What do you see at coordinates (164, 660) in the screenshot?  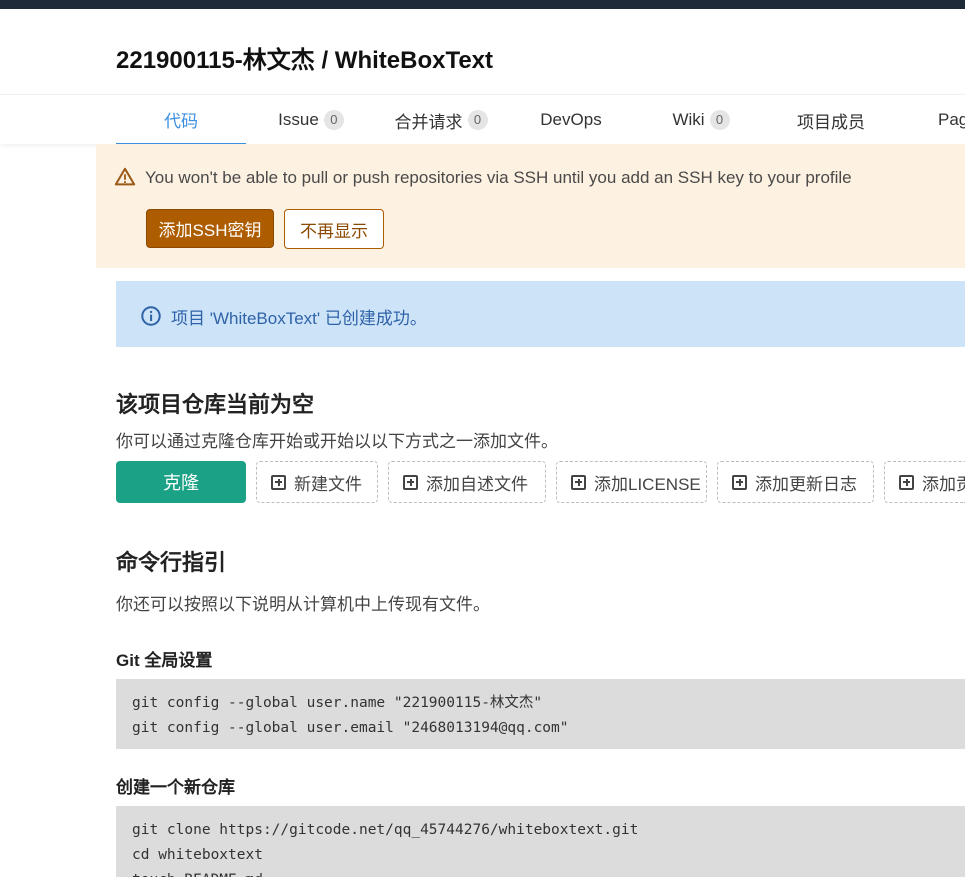 I see `git-setup-title: Git 全局设置` at bounding box center [164, 660].